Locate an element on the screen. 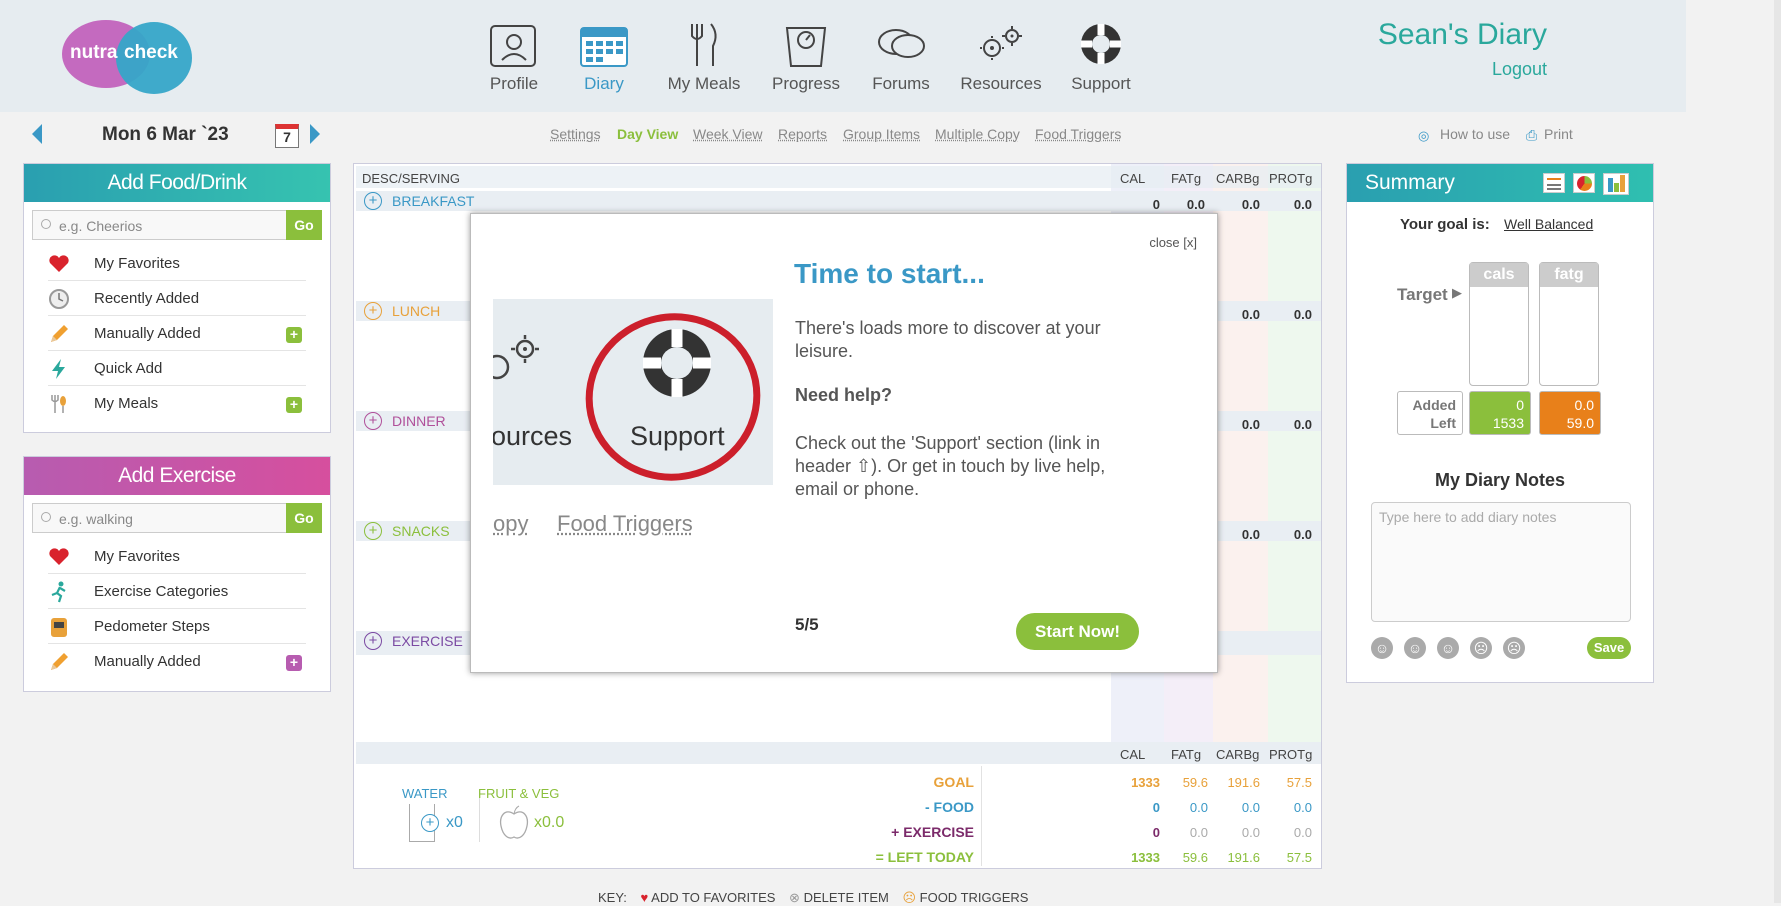  very-happy-face-icon: ☺ is located at coordinates (1382, 648).